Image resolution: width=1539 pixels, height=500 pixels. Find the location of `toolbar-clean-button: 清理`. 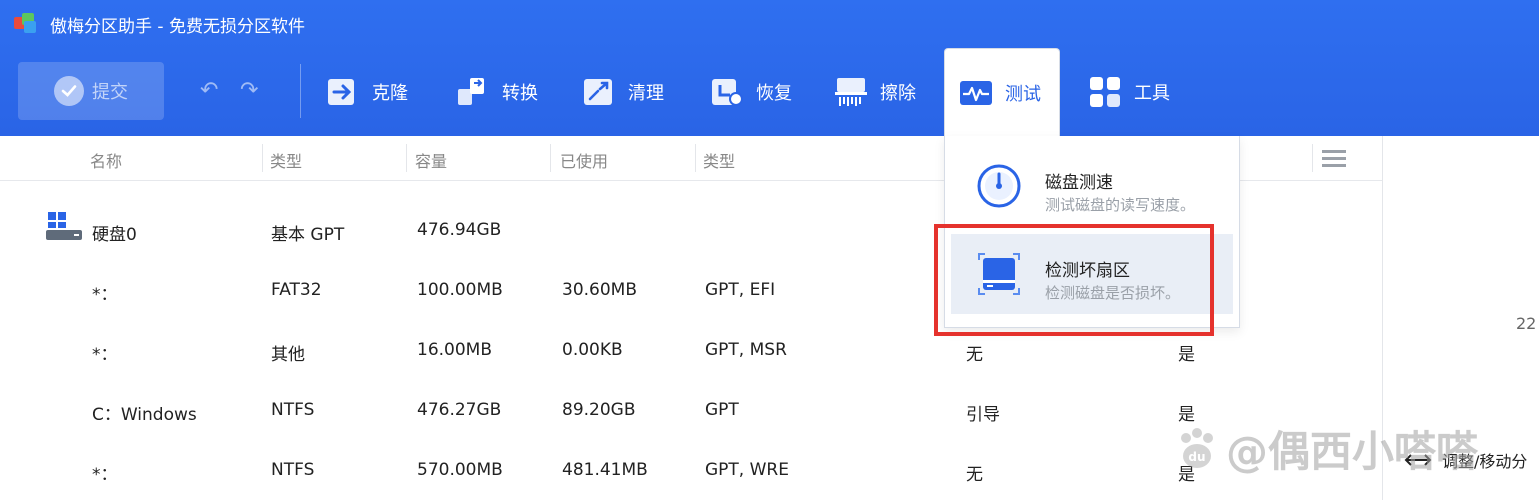

toolbar-clean-button: 清理 is located at coordinates (623, 92).